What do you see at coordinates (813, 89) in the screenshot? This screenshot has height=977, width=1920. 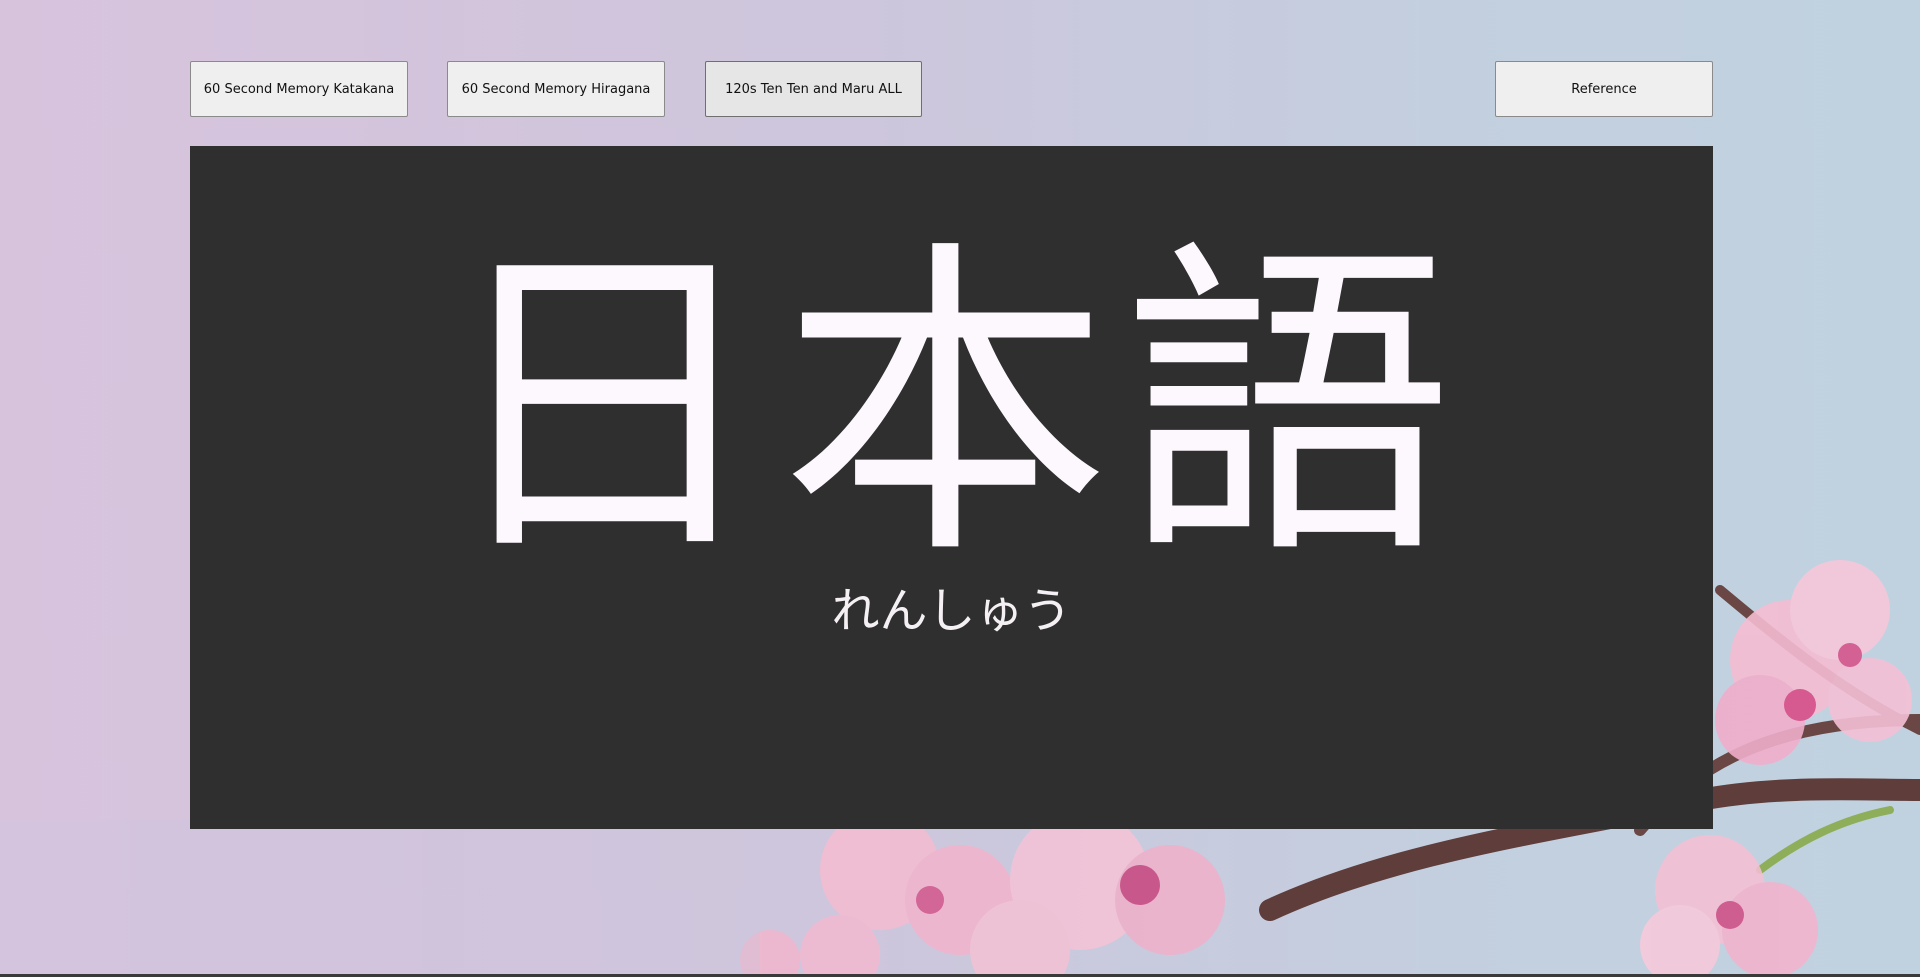 I see `tenten-maru-mode-button: 120s Ten Ten and Maru ALL` at bounding box center [813, 89].